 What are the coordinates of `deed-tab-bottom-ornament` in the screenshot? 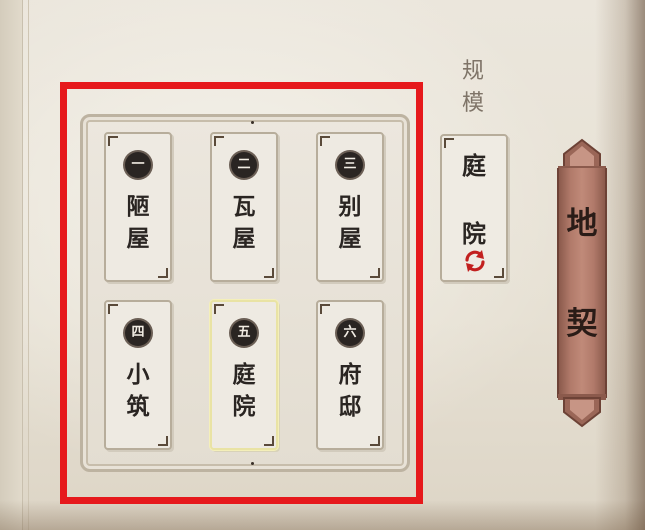 It's located at (582, 411).